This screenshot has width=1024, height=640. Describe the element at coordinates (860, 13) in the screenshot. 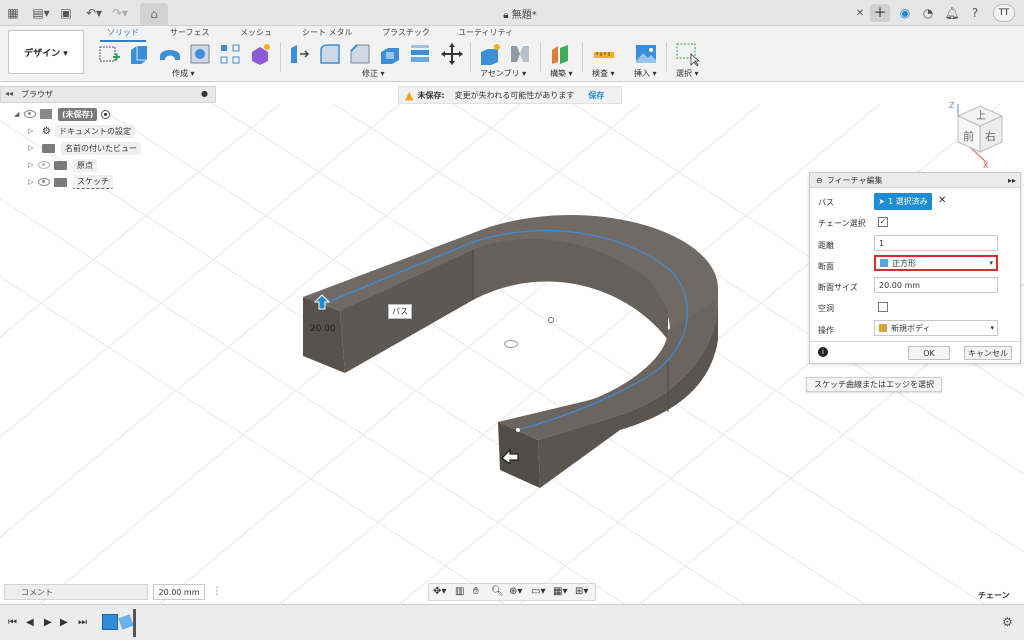

I see `close-tab-icon: ✕` at that location.